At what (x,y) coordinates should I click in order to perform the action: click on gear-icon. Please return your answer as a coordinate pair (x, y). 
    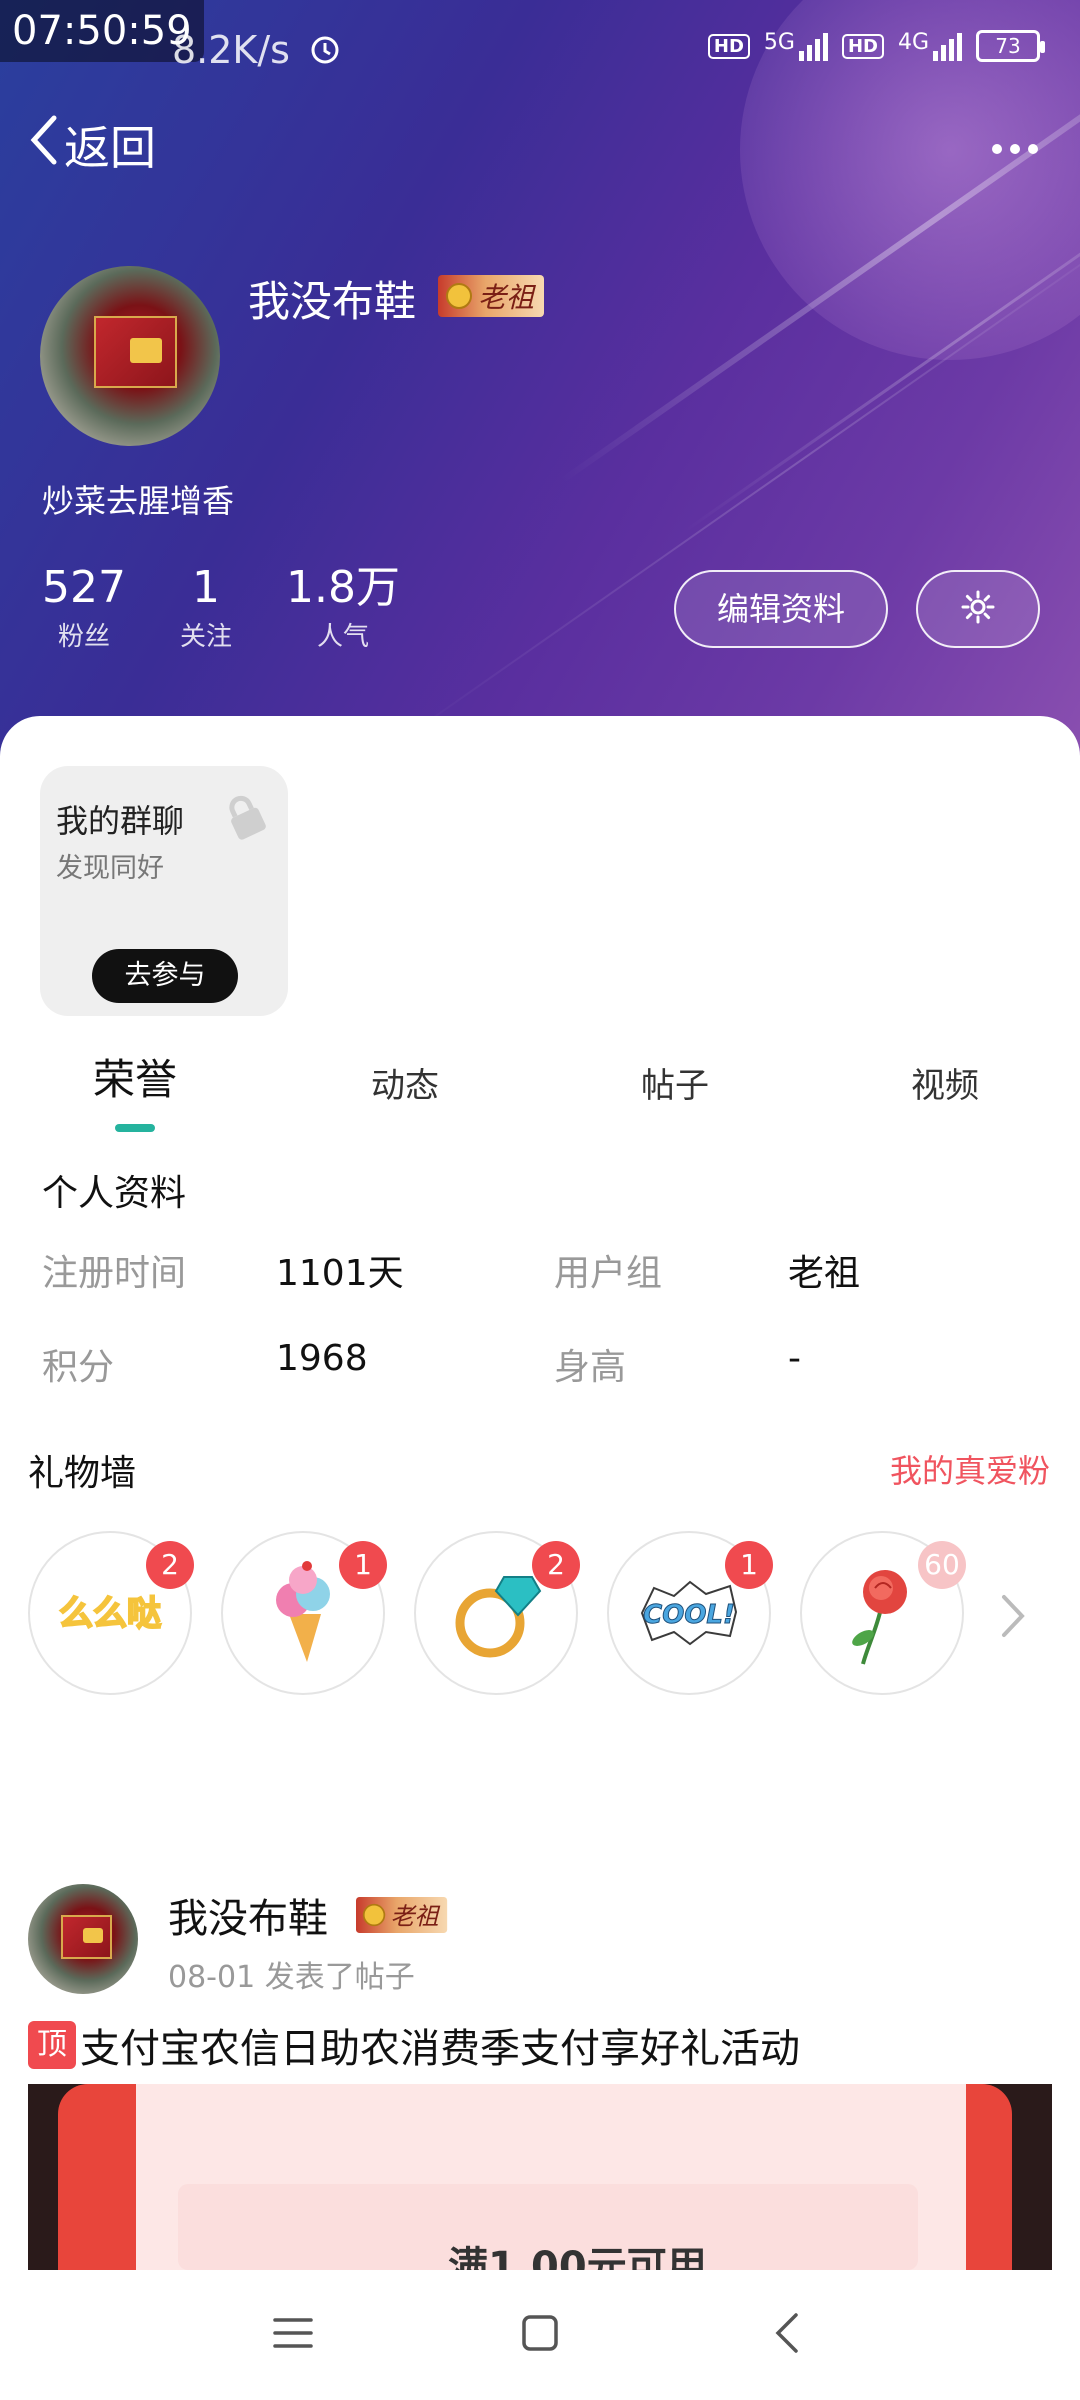
    Looking at the image, I should click on (978, 609).